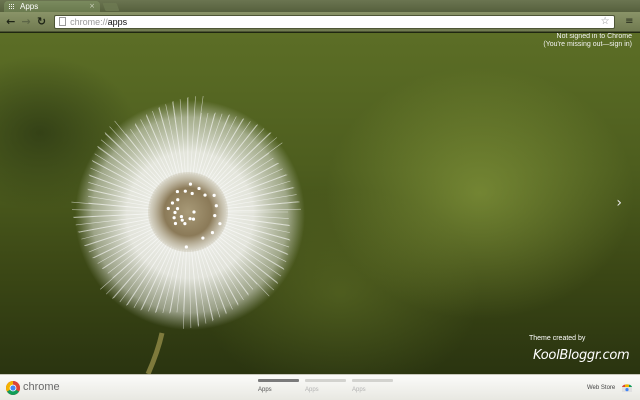 This screenshot has height=400, width=640. What do you see at coordinates (13, 388) in the screenshot?
I see `chrome-logo-icon` at bounding box center [13, 388].